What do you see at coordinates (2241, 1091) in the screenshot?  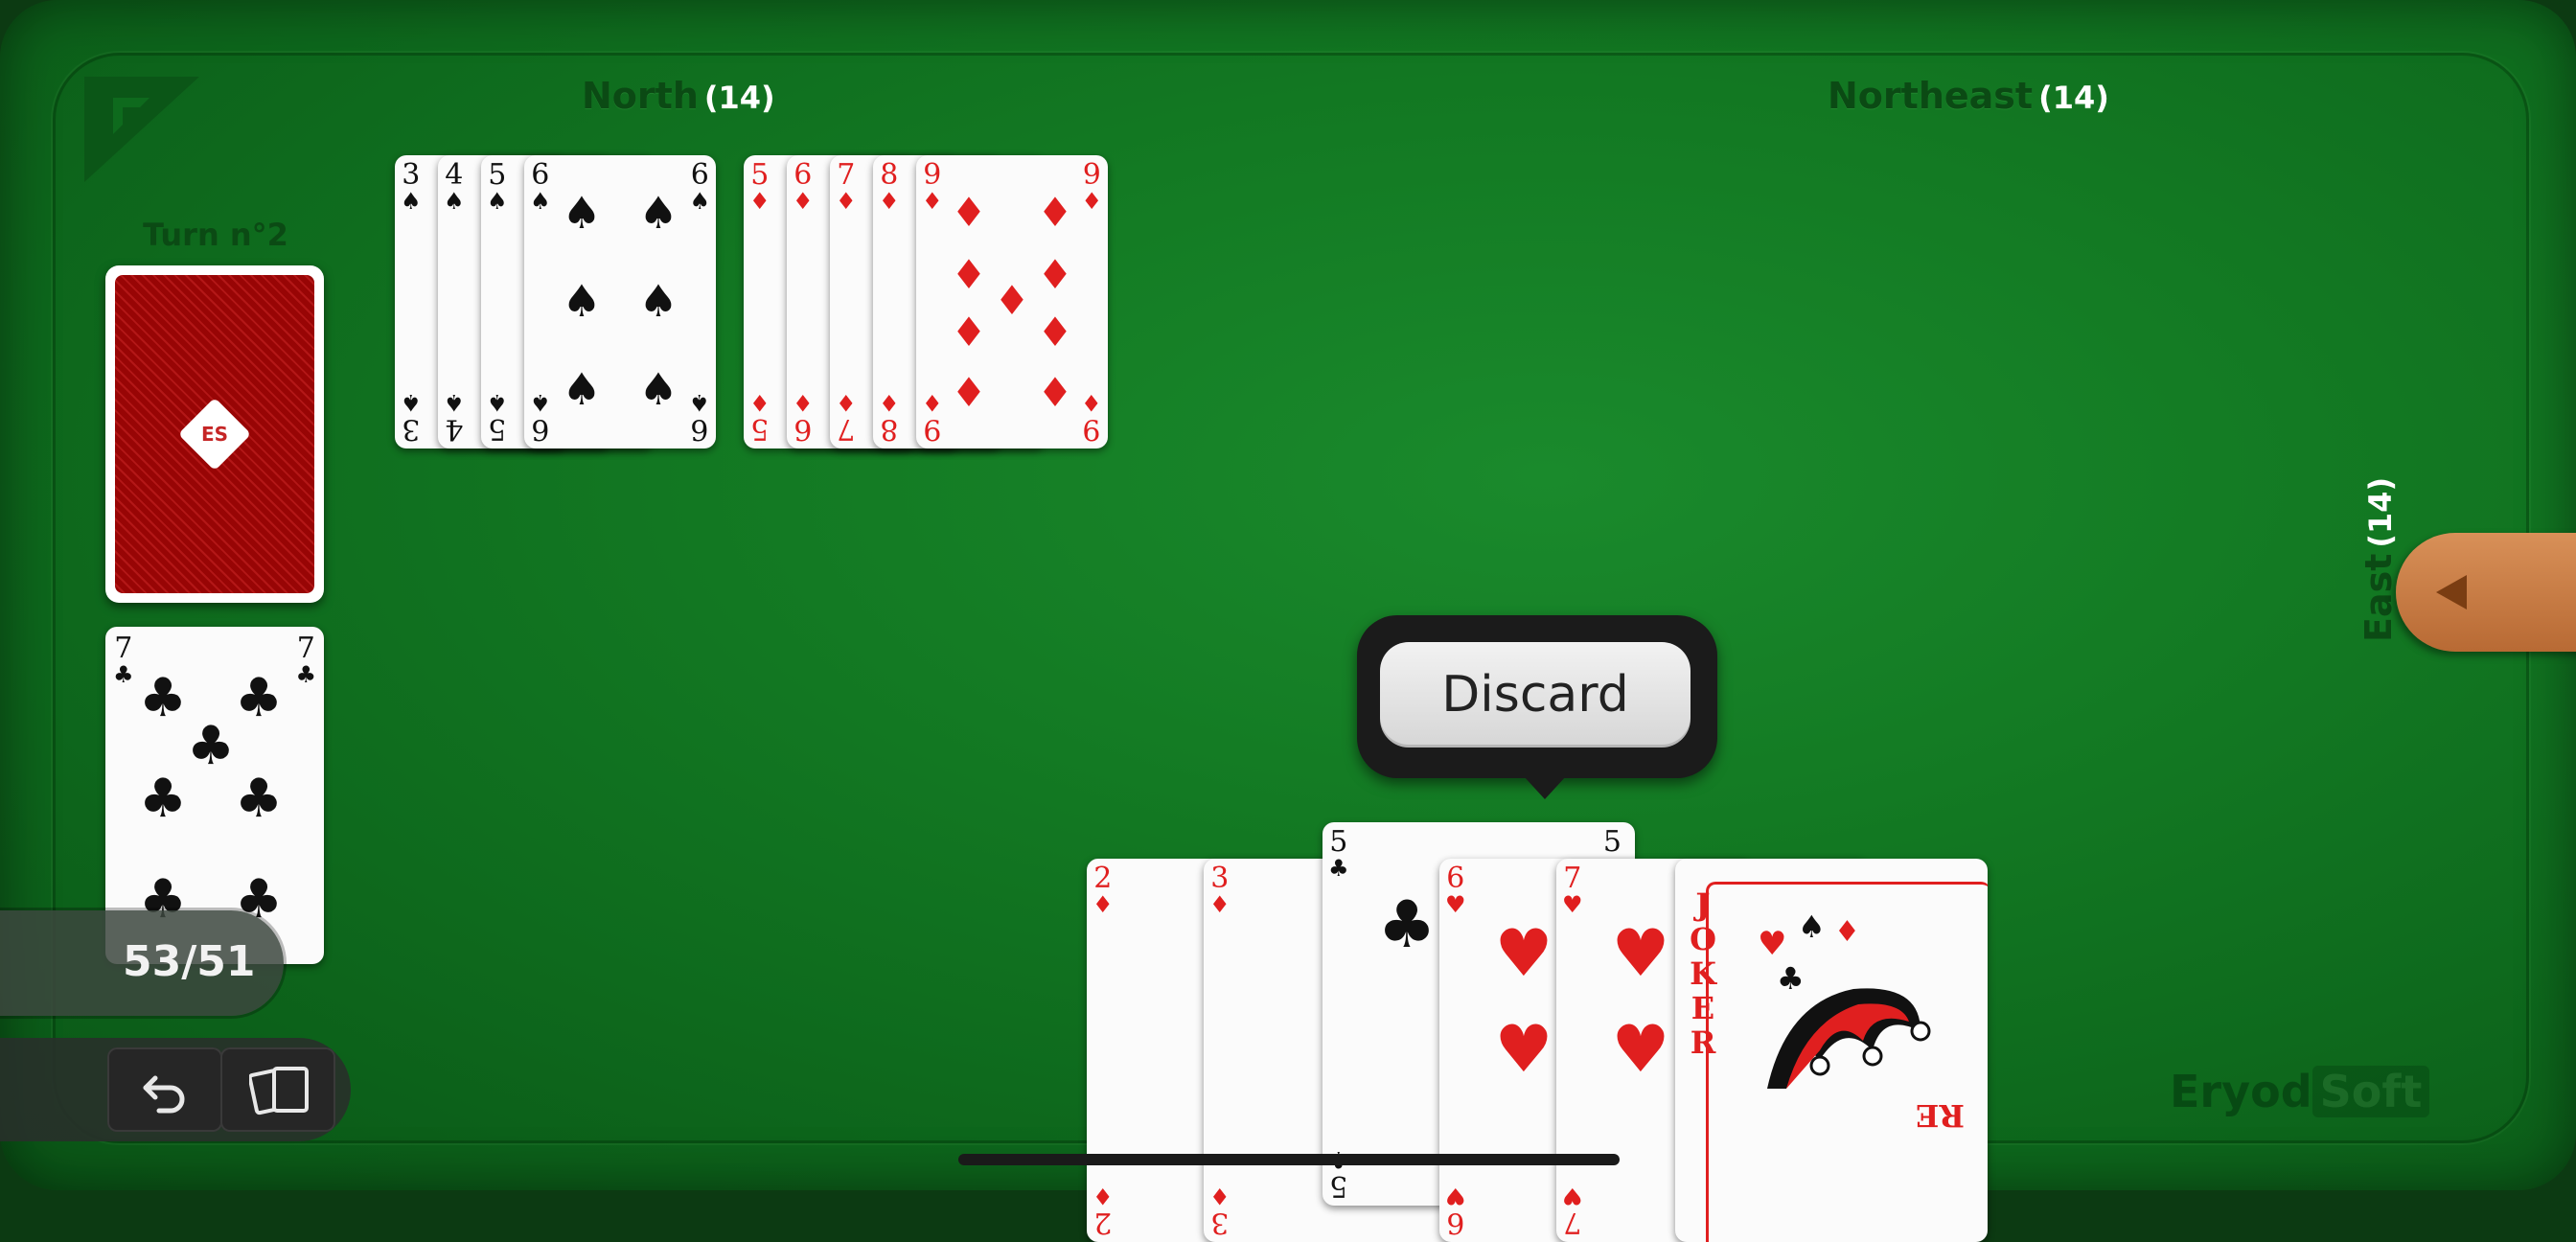 I see `watermark-text: Eryod` at bounding box center [2241, 1091].